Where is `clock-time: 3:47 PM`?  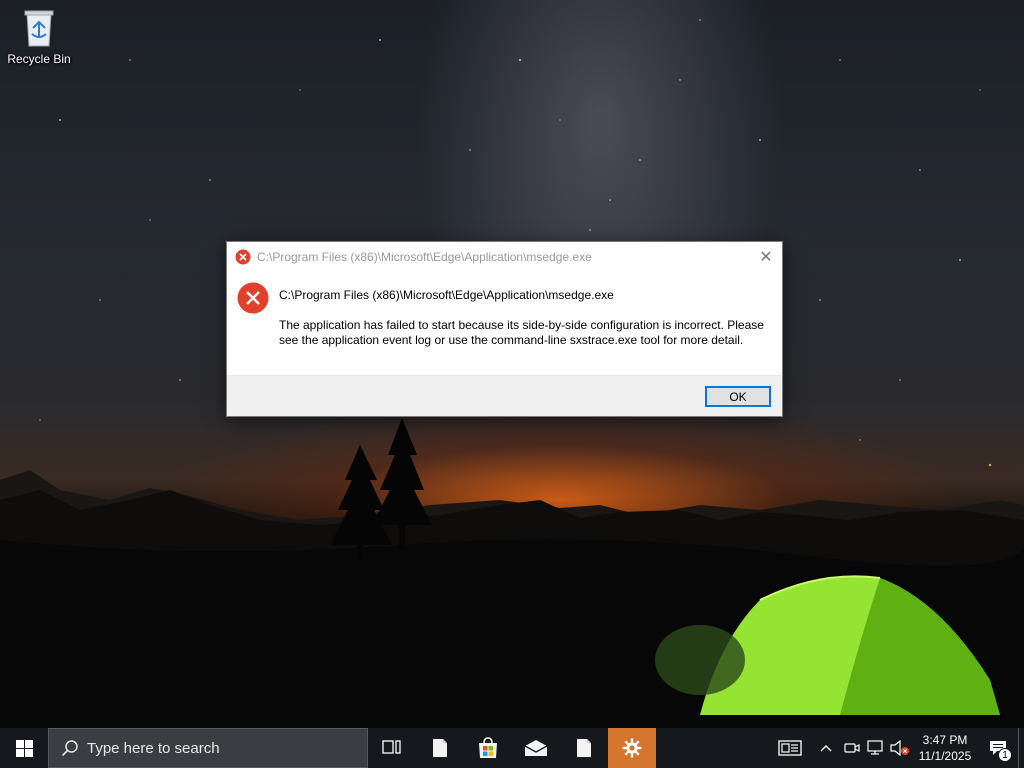
clock-time: 3:47 PM is located at coordinates (945, 740).